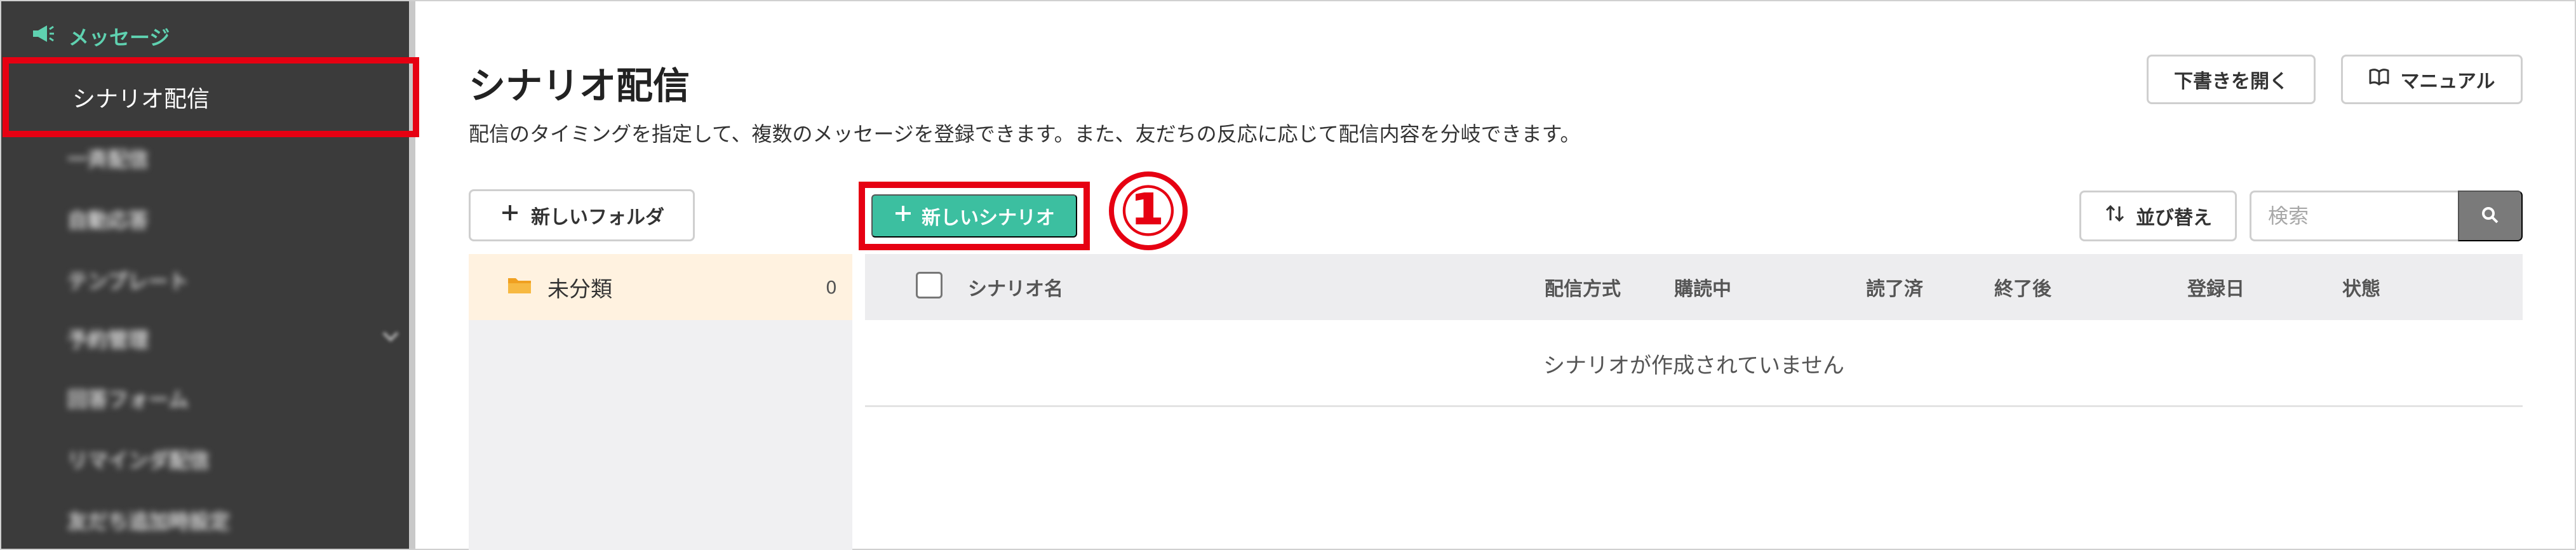 Image resolution: width=2576 pixels, height=550 pixels. Describe the element at coordinates (660, 287) in the screenshot. I see `folder-item-uncategorized: 未分類` at that location.